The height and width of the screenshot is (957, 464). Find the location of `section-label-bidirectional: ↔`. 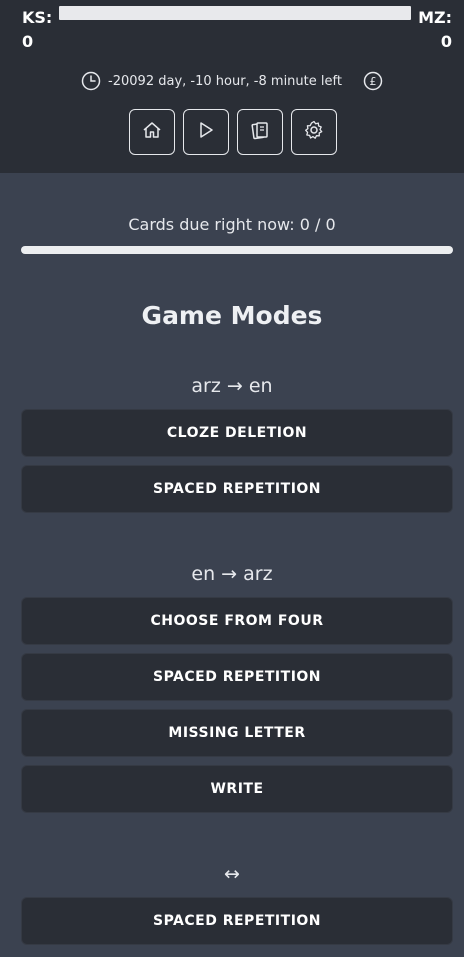

section-label-bidirectional: ↔ is located at coordinates (232, 874).